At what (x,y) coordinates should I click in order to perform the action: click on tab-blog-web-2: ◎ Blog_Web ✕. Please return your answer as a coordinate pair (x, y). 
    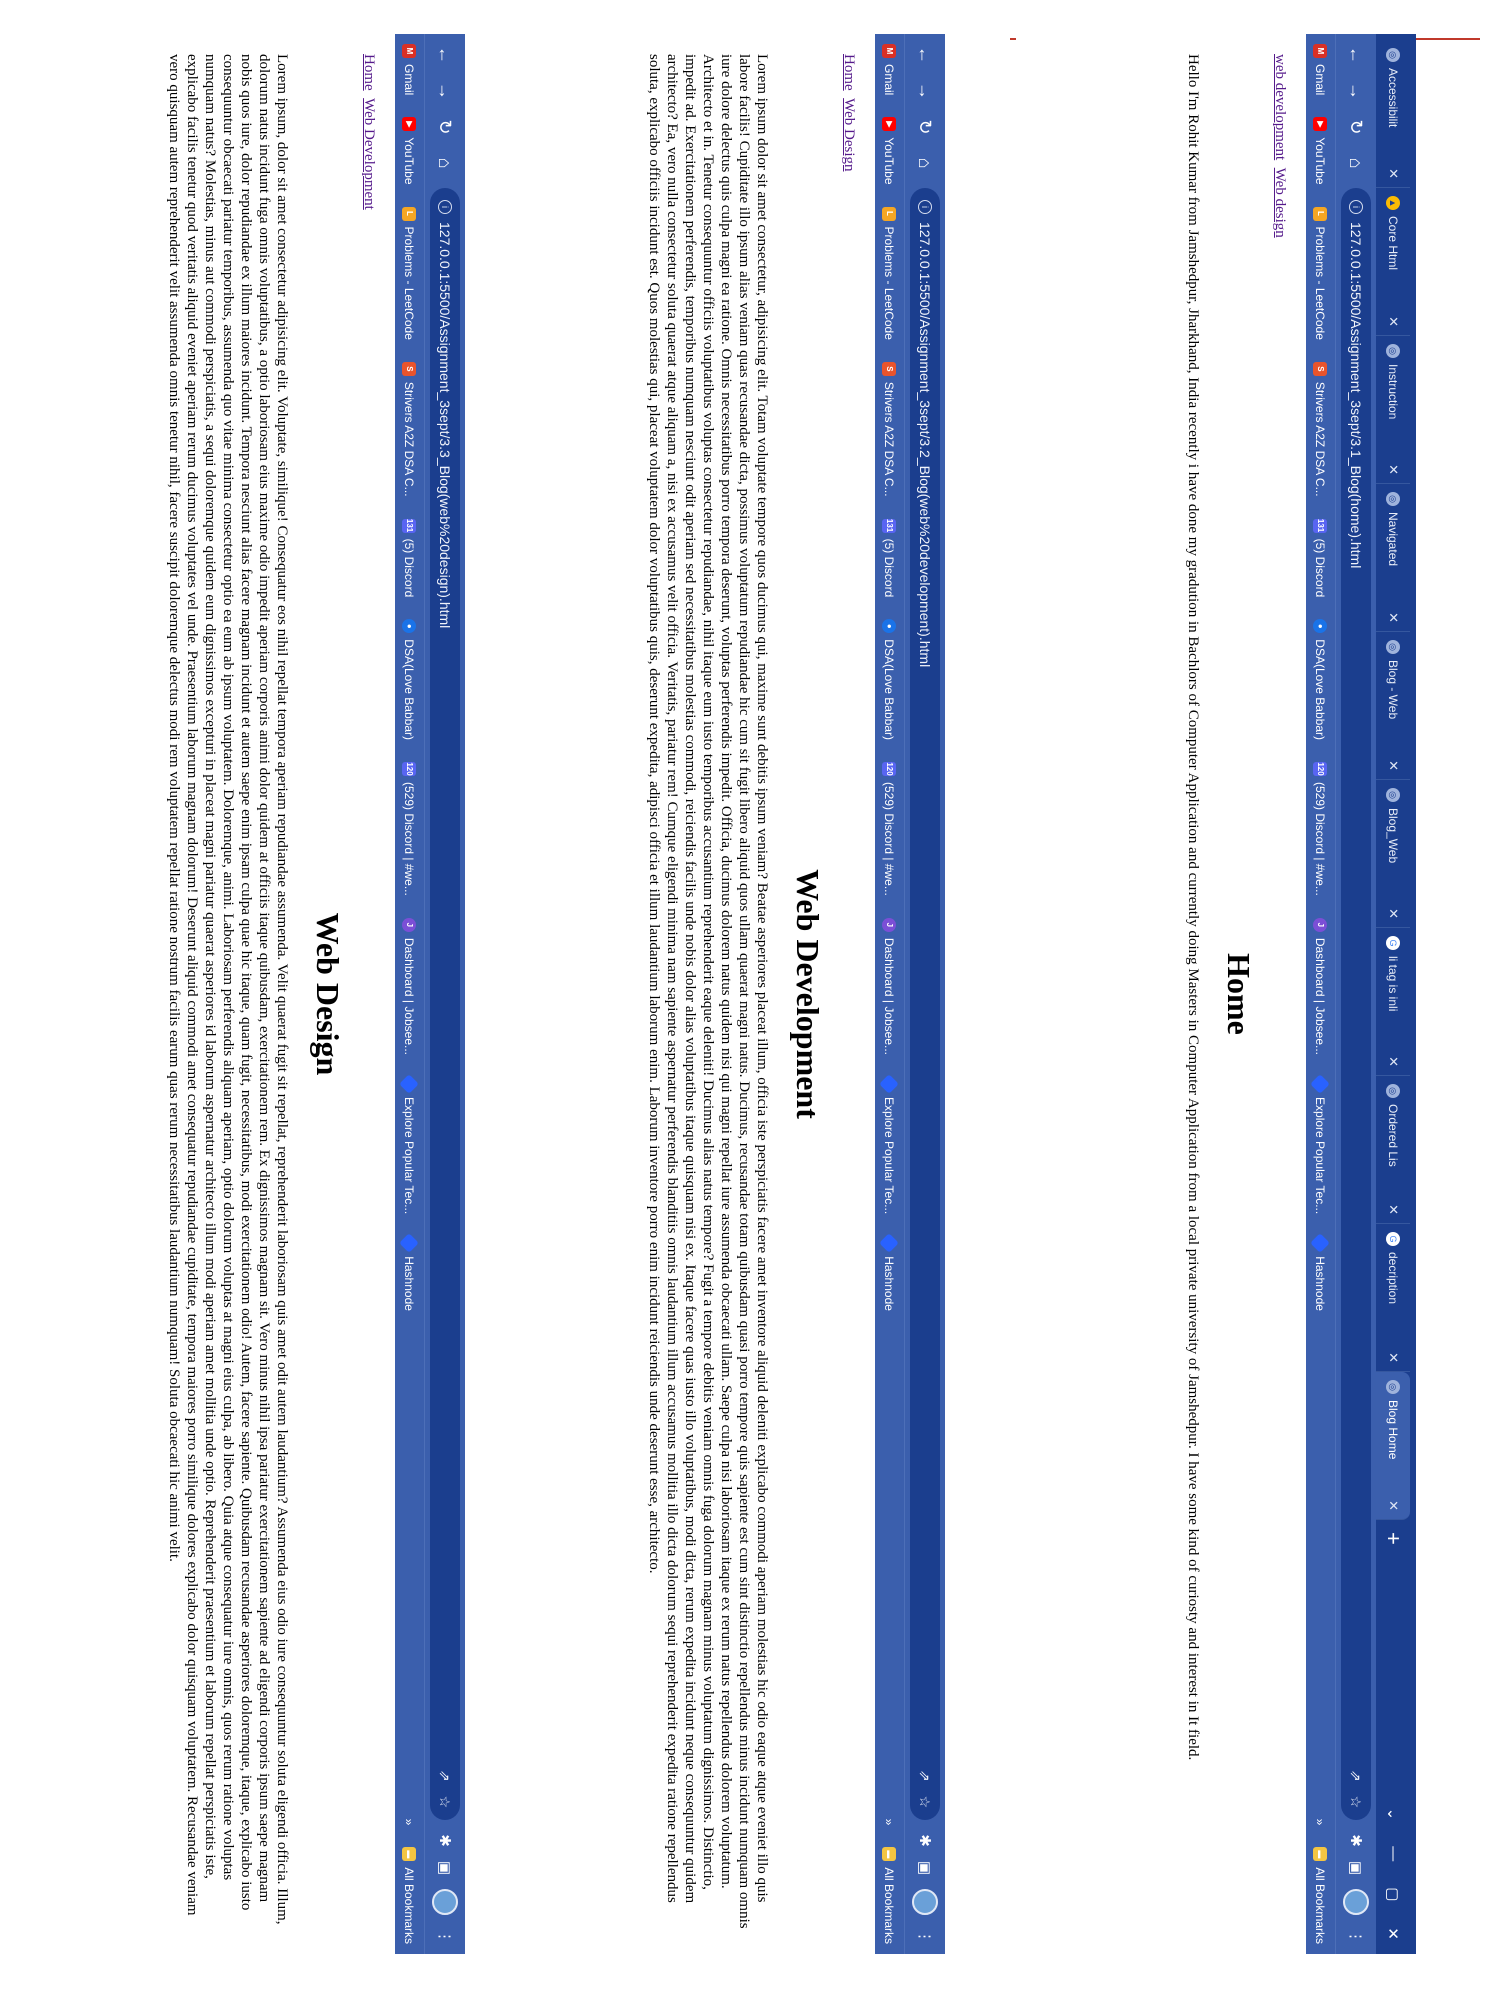
    Looking at the image, I should click on (1393, 854).